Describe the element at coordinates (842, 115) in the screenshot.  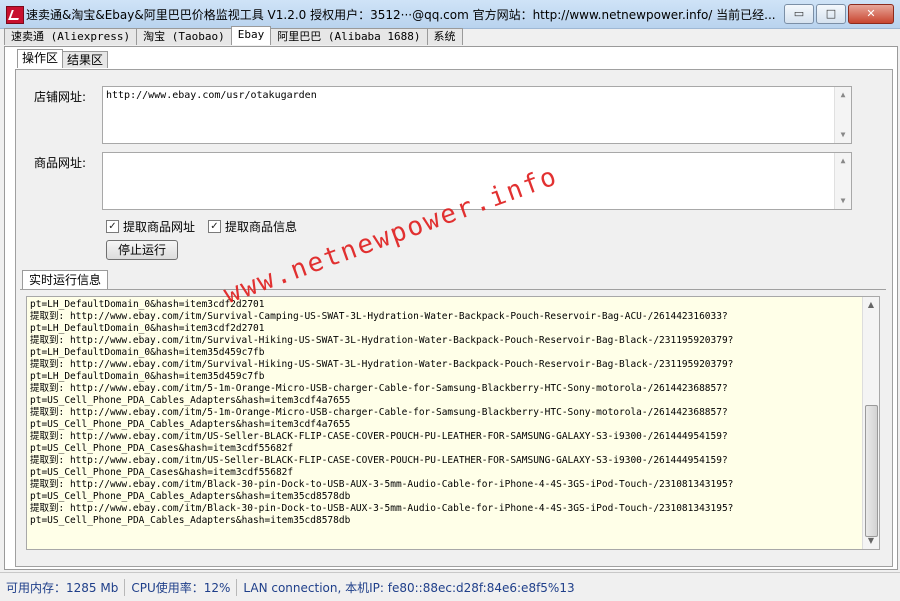
I see `store-url-scrollbar: ▲ ▼` at that location.